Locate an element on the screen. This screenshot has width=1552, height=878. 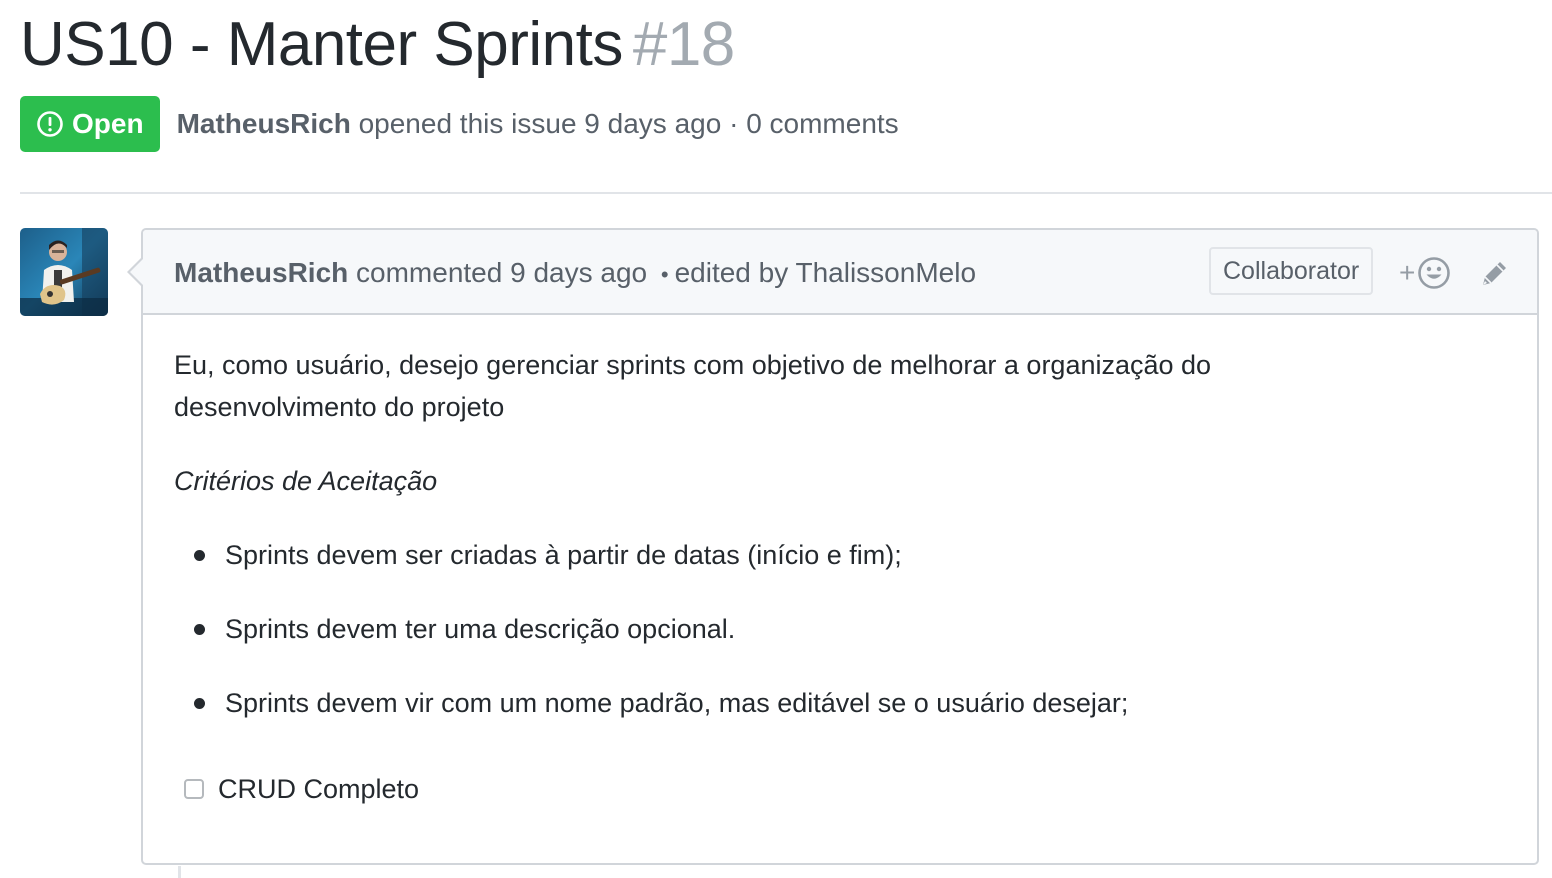
state-label: Open is located at coordinates (108, 123).